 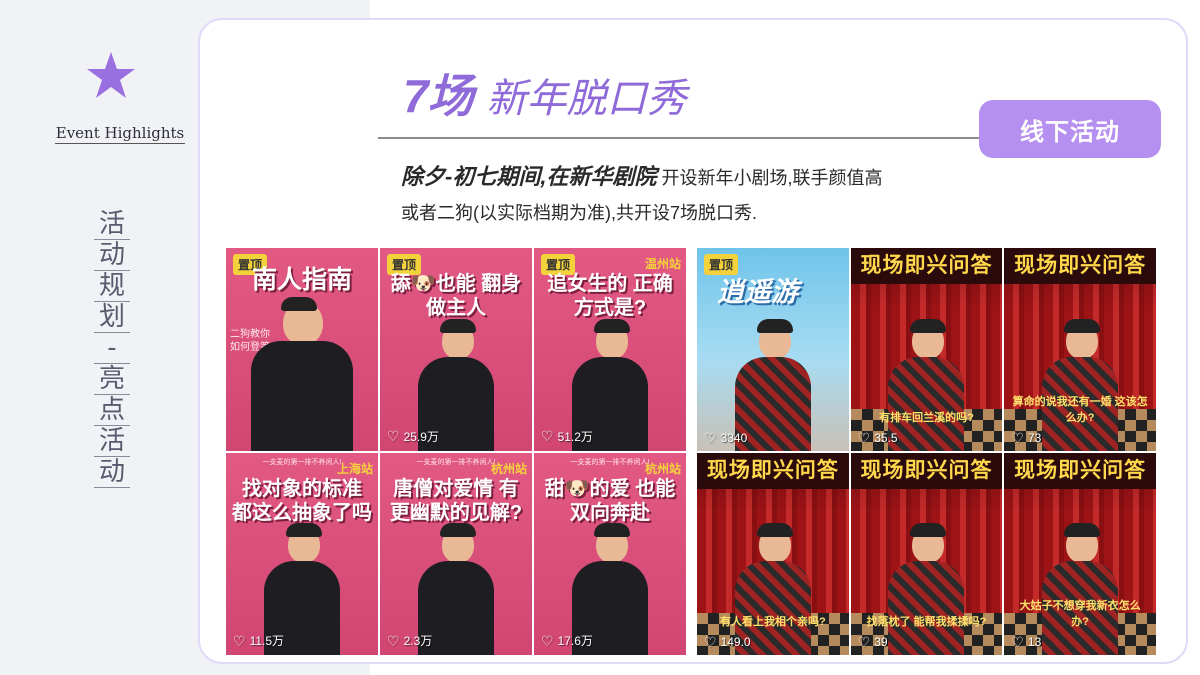 I want to click on like-count: ♡ 39, so click(x=872, y=642).